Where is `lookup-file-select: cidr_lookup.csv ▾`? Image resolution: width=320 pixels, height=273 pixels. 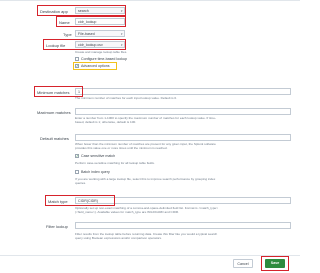
lookup-file-select: cidr_lookup.csv ▾ is located at coordinates (100, 44).